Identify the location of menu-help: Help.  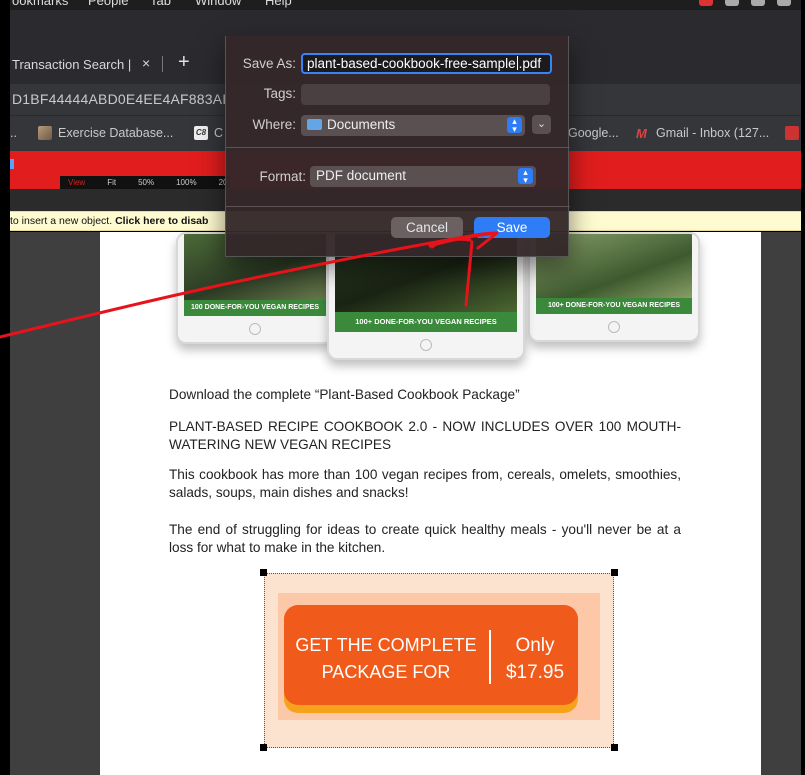
(278, 4).